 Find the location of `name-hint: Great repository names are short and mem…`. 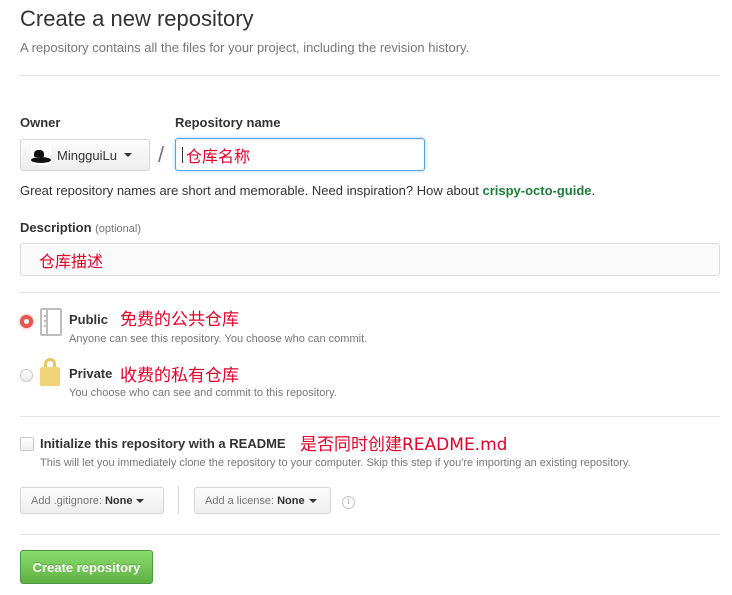

name-hint: Great repository names are short and mem… is located at coordinates (307, 190).